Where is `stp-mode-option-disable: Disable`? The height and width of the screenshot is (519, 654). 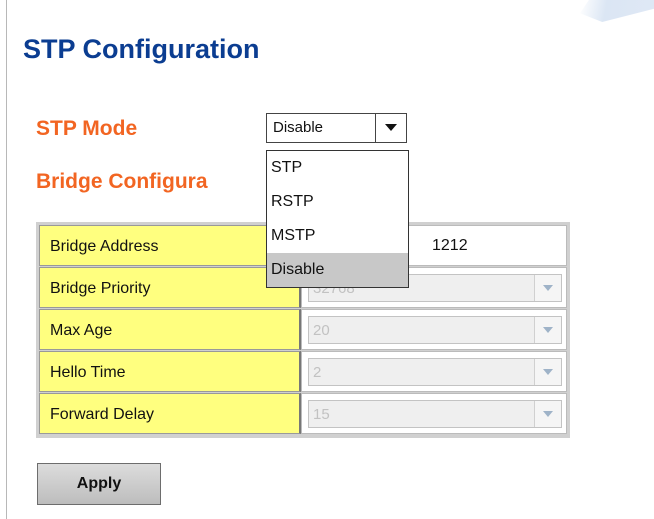 stp-mode-option-disable: Disable is located at coordinates (337, 270).